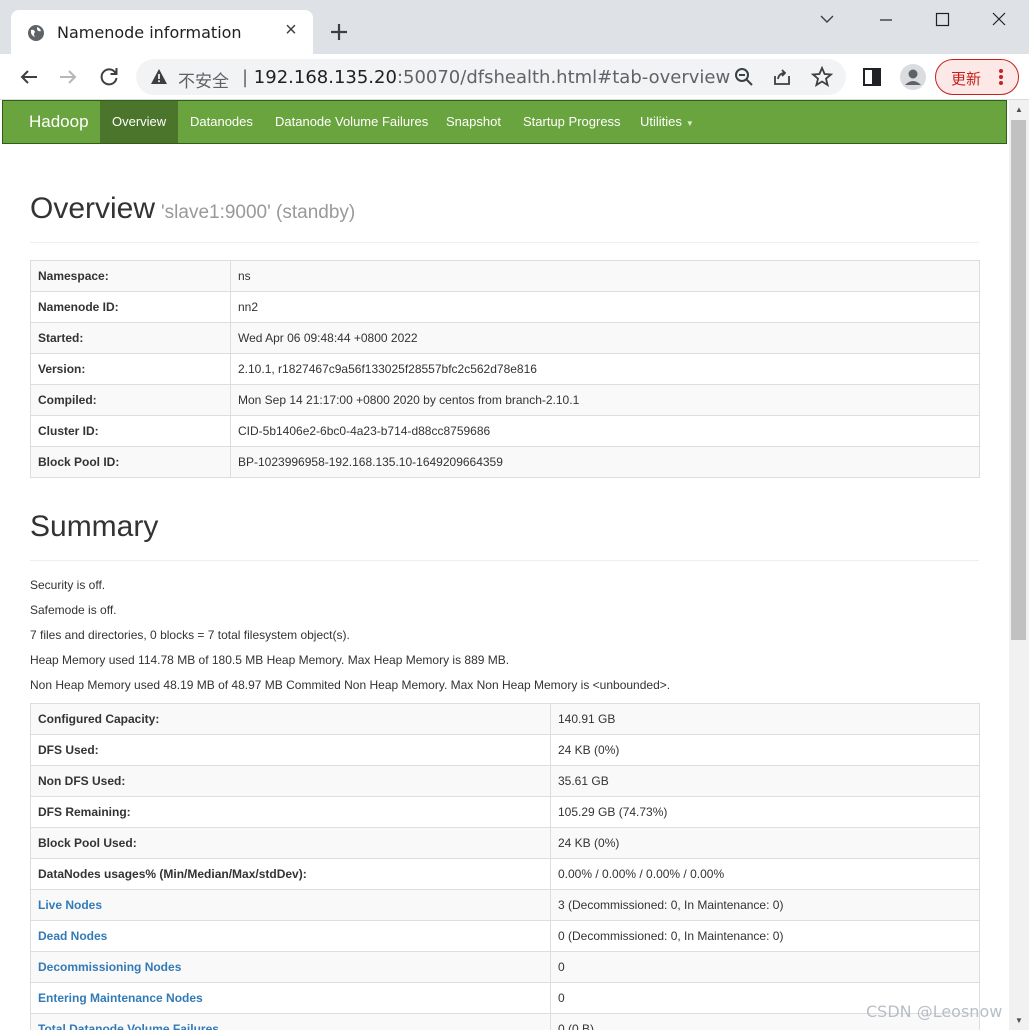 The width and height of the screenshot is (1029, 1030). Describe the element at coordinates (84, 812) in the screenshot. I see `row-key-label: DFS Remaining:` at that location.